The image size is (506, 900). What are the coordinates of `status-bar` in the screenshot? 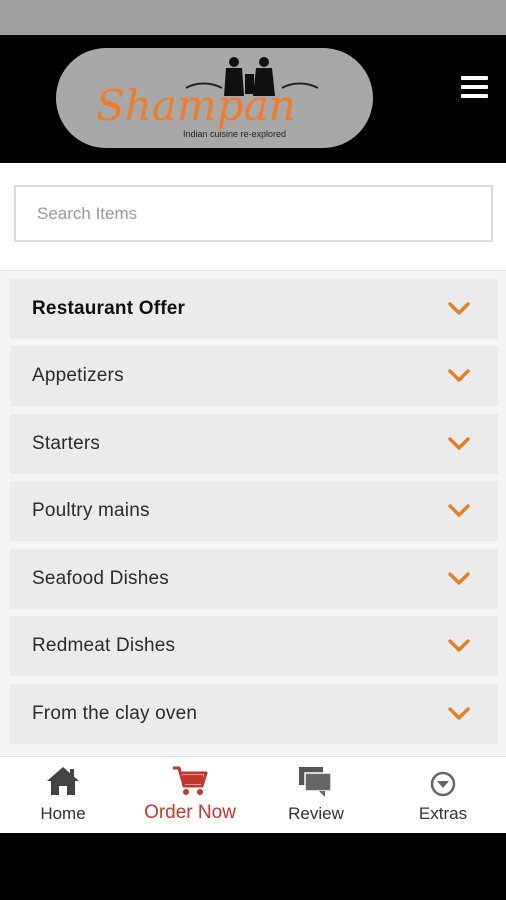 It's located at (253, 17).